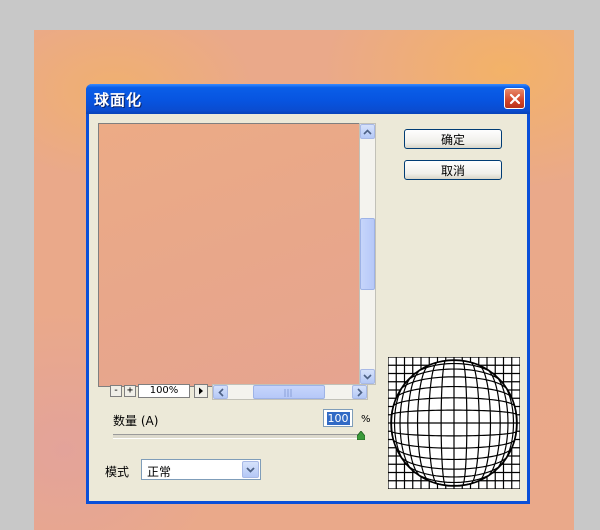 The height and width of the screenshot is (530, 600). I want to click on mode-dropdown-button, so click(250, 469).